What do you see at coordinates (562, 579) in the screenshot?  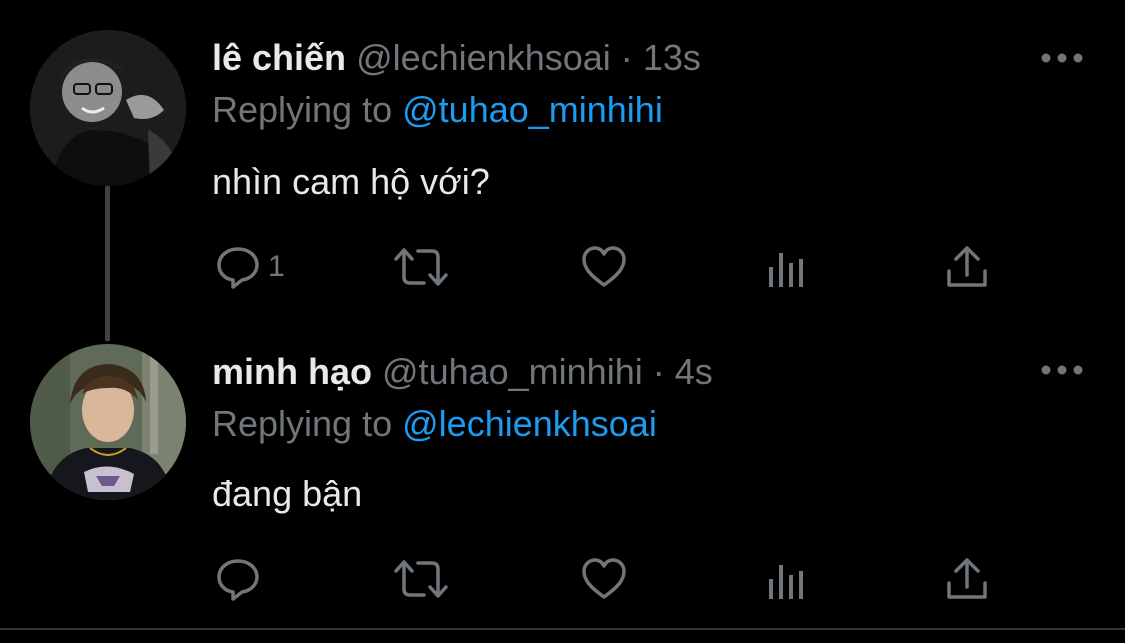 I see `action-bar` at bounding box center [562, 579].